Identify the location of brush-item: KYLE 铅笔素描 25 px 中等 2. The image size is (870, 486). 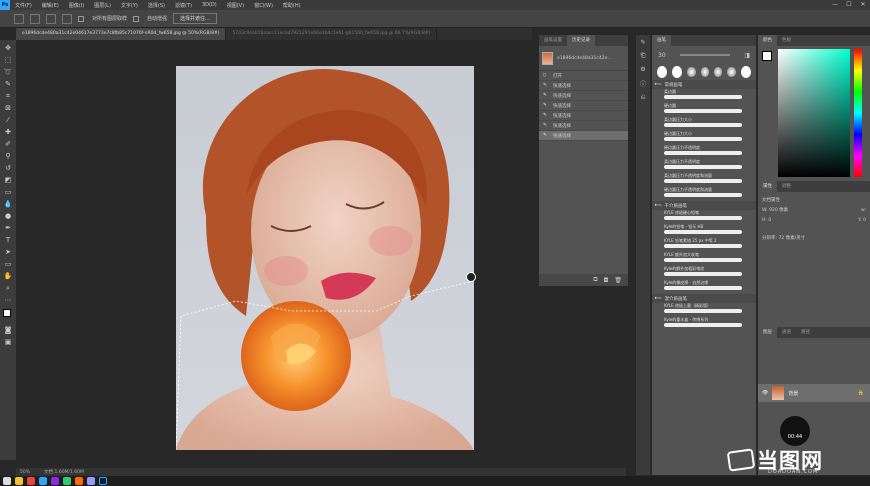
(704, 245).